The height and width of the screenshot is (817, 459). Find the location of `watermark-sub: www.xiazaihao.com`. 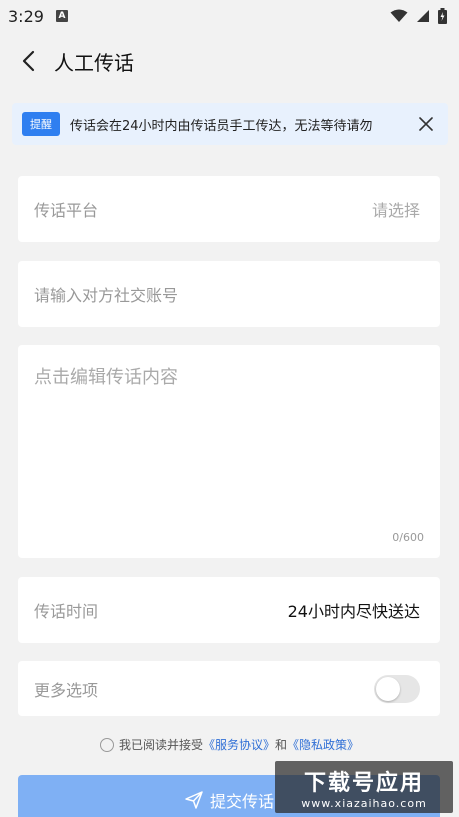

watermark-sub: www.xiazaihao.com is located at coordinates (364, 803).